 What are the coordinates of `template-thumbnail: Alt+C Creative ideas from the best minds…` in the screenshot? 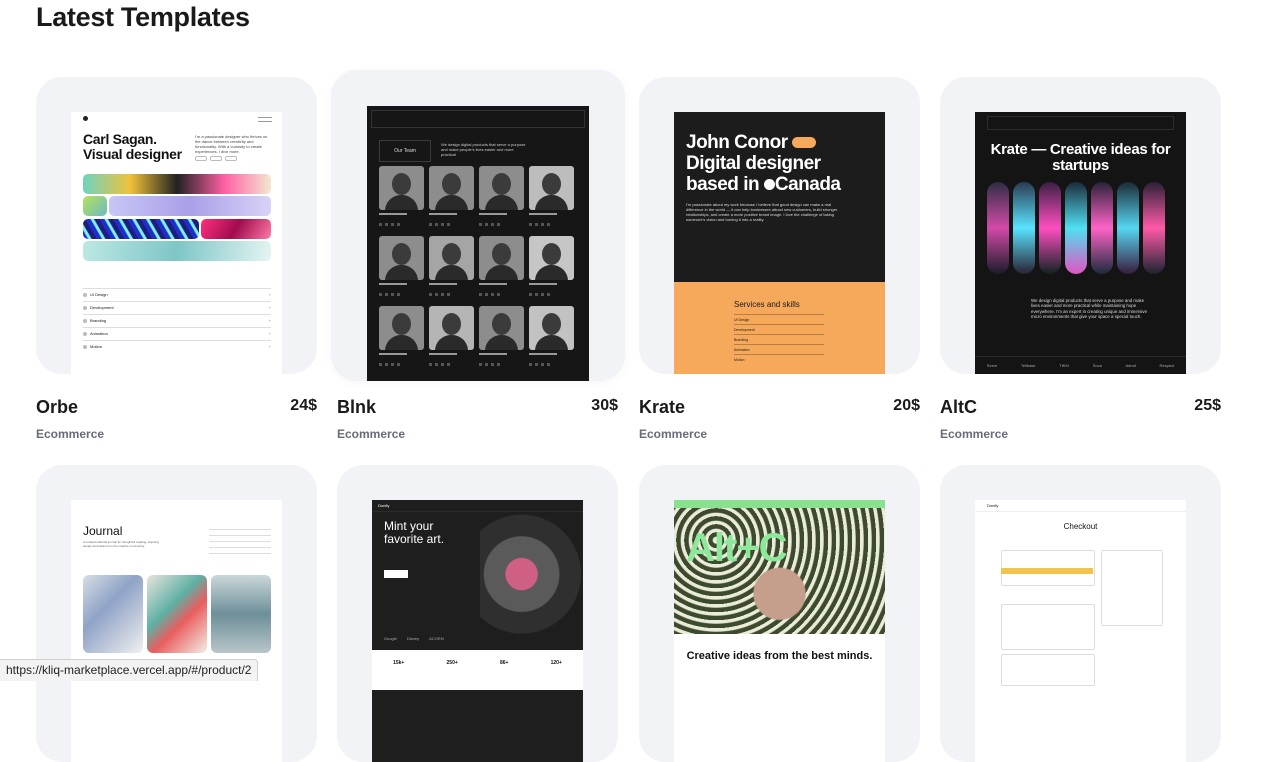 It's located at (779, 613).